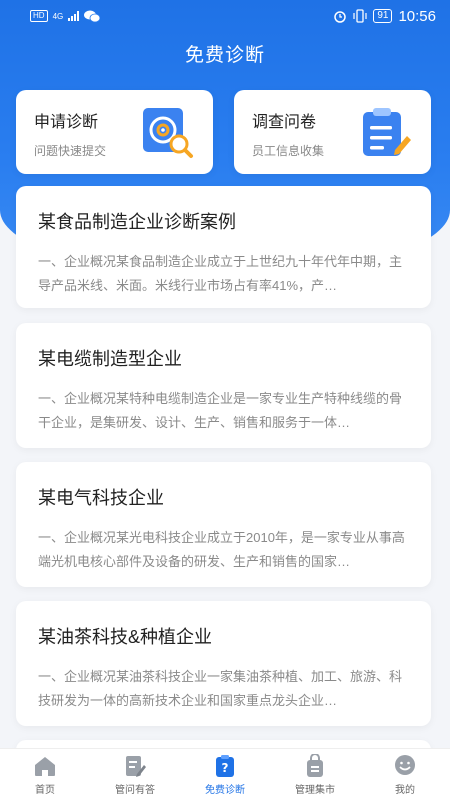  I want to click on diagnosis-target-icon, so click(168, 133).